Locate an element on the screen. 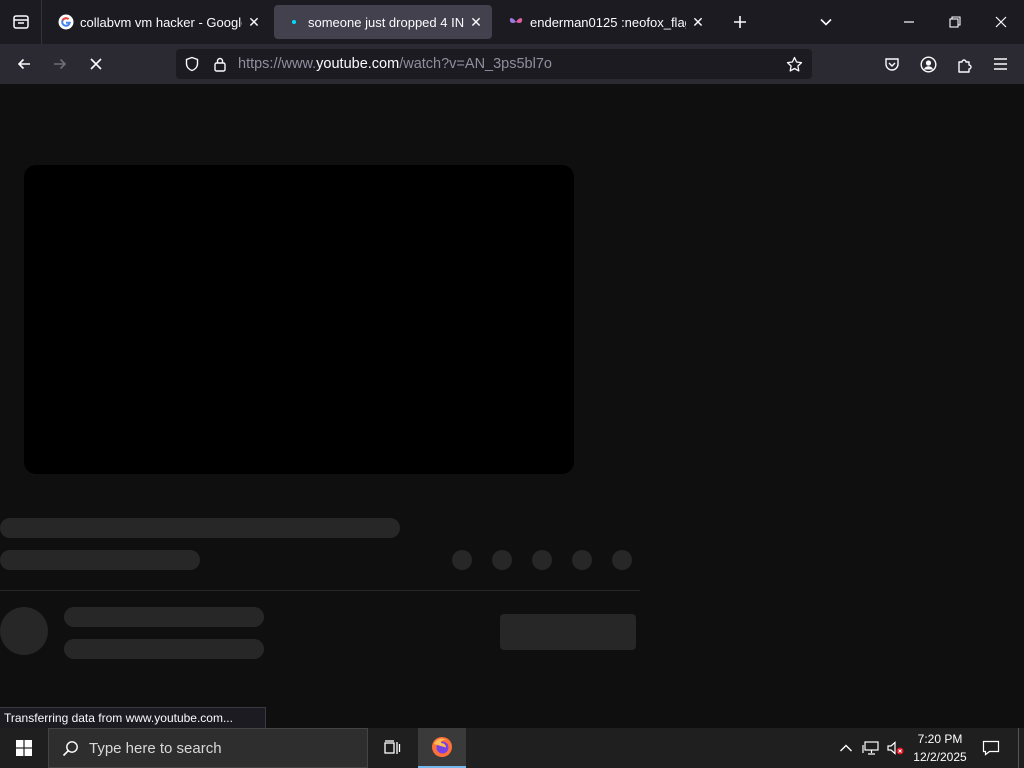  restore-button is located at coordinates (955, 22).